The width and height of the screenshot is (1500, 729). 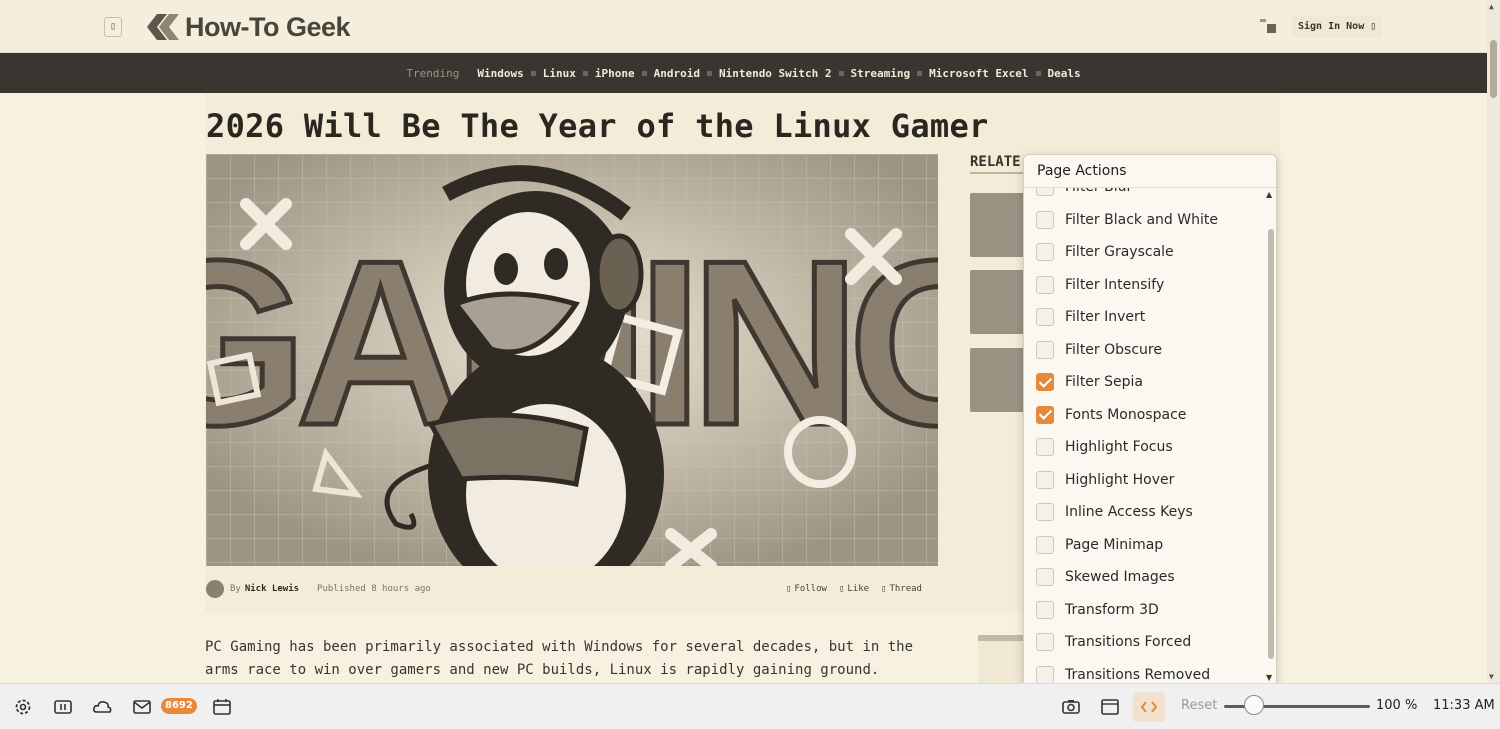 I want to click on profile-icon, so click(x=1268, y=26).